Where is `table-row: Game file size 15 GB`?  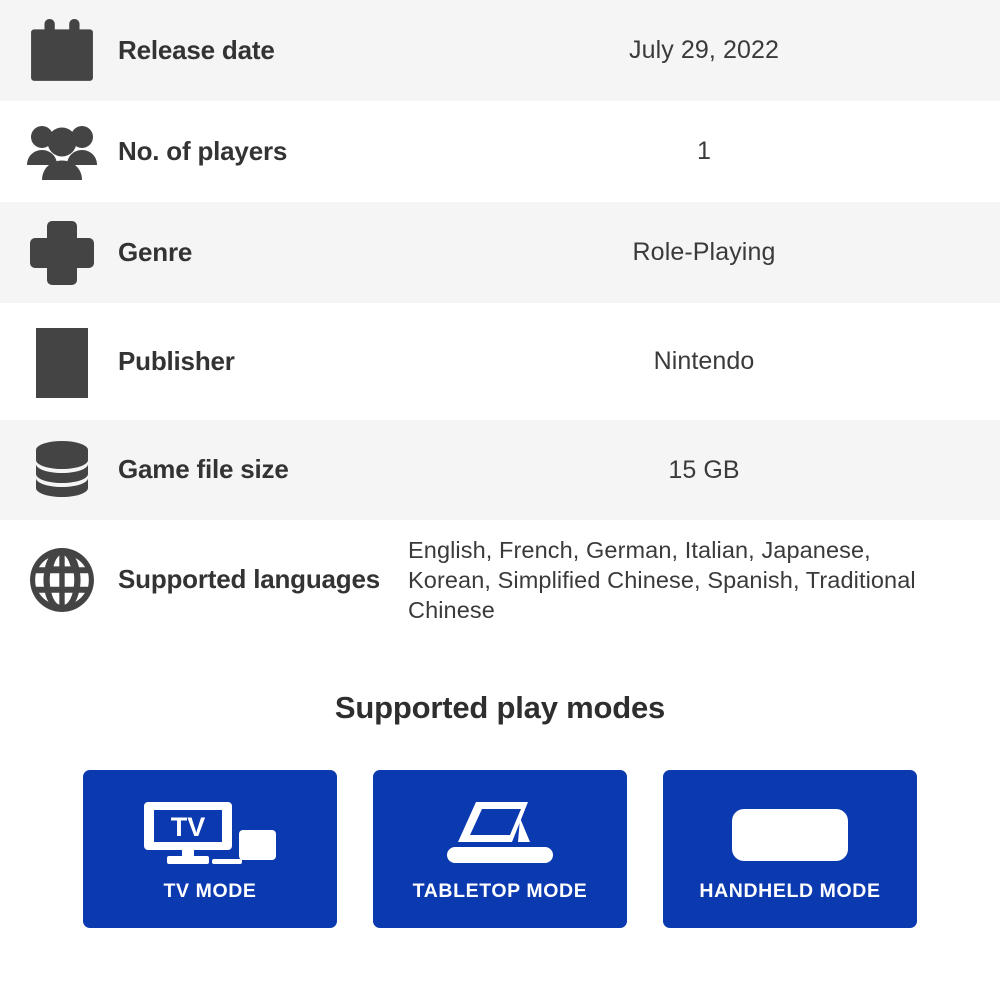 table-row: Game file size 15 GB is located at coordinates (500, 470).